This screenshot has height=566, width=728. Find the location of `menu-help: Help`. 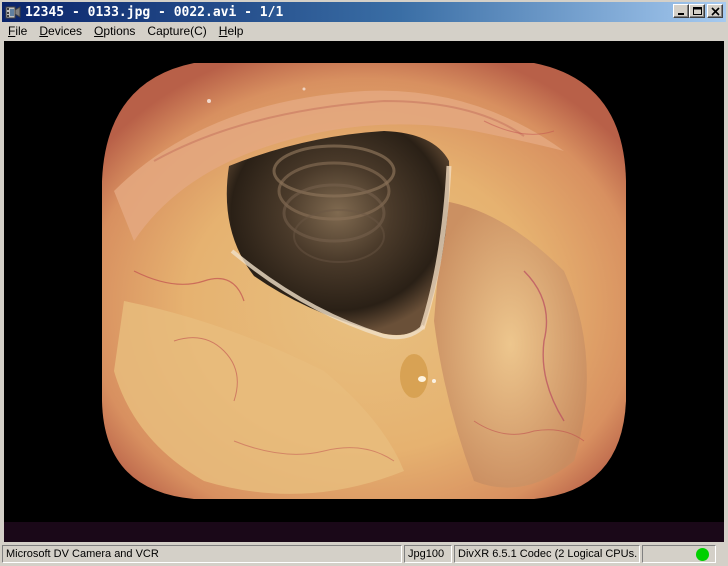

menu-help: Help is located at coordinates (231, 31).